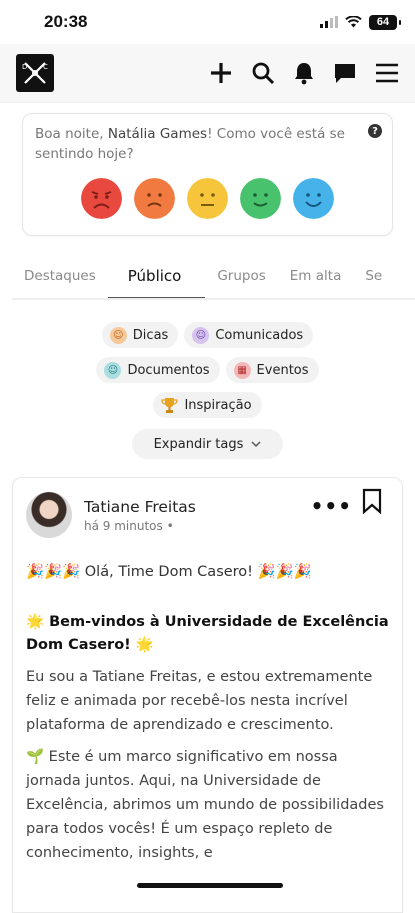  I want to click on tag-comunicados: ☺ Comunicados, so click(249, 335).